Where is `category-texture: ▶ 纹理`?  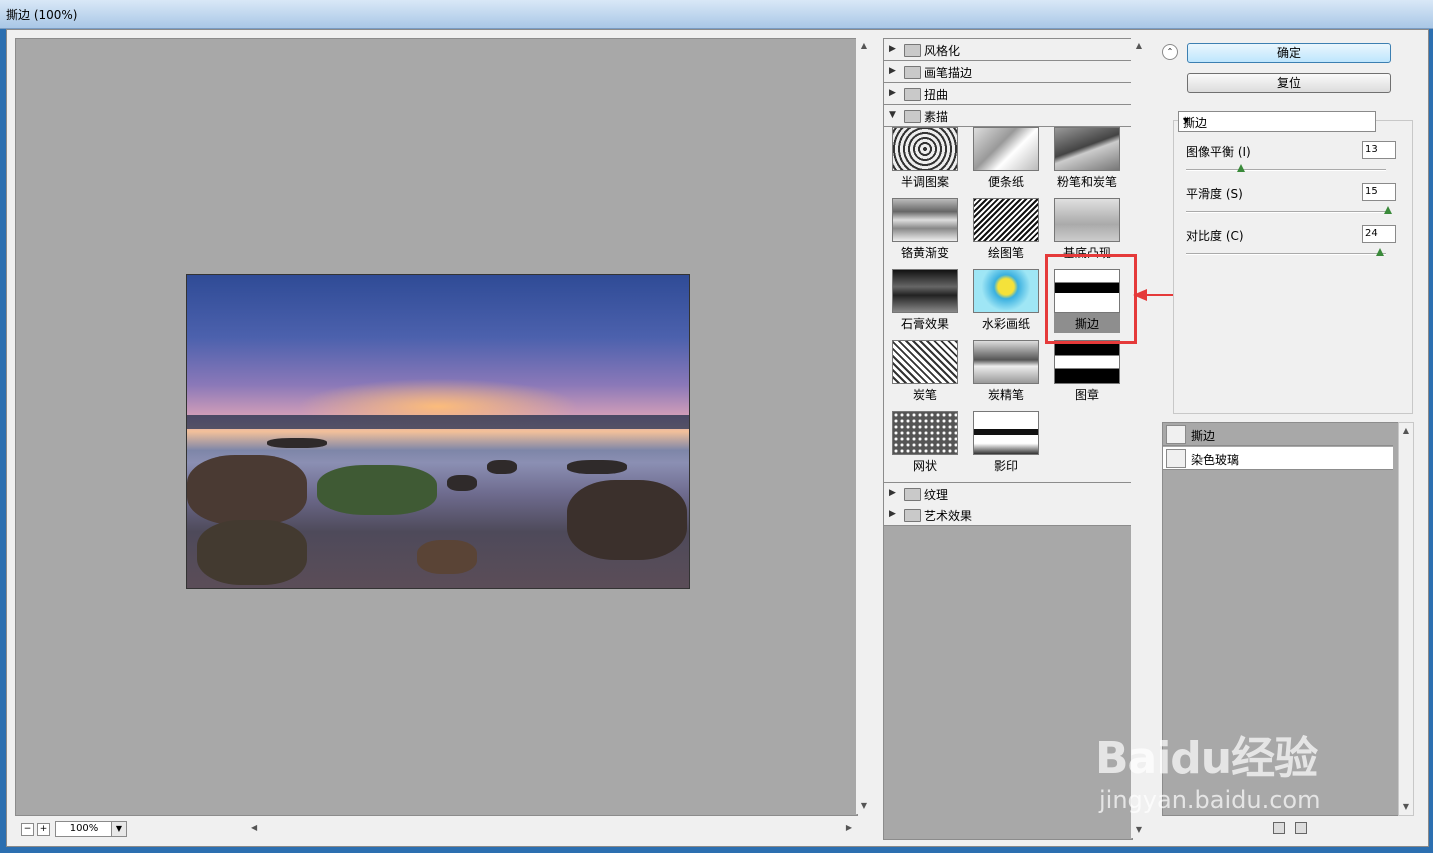
category-texture: ▶ 纹理 is located at coordinates (1008, 493).